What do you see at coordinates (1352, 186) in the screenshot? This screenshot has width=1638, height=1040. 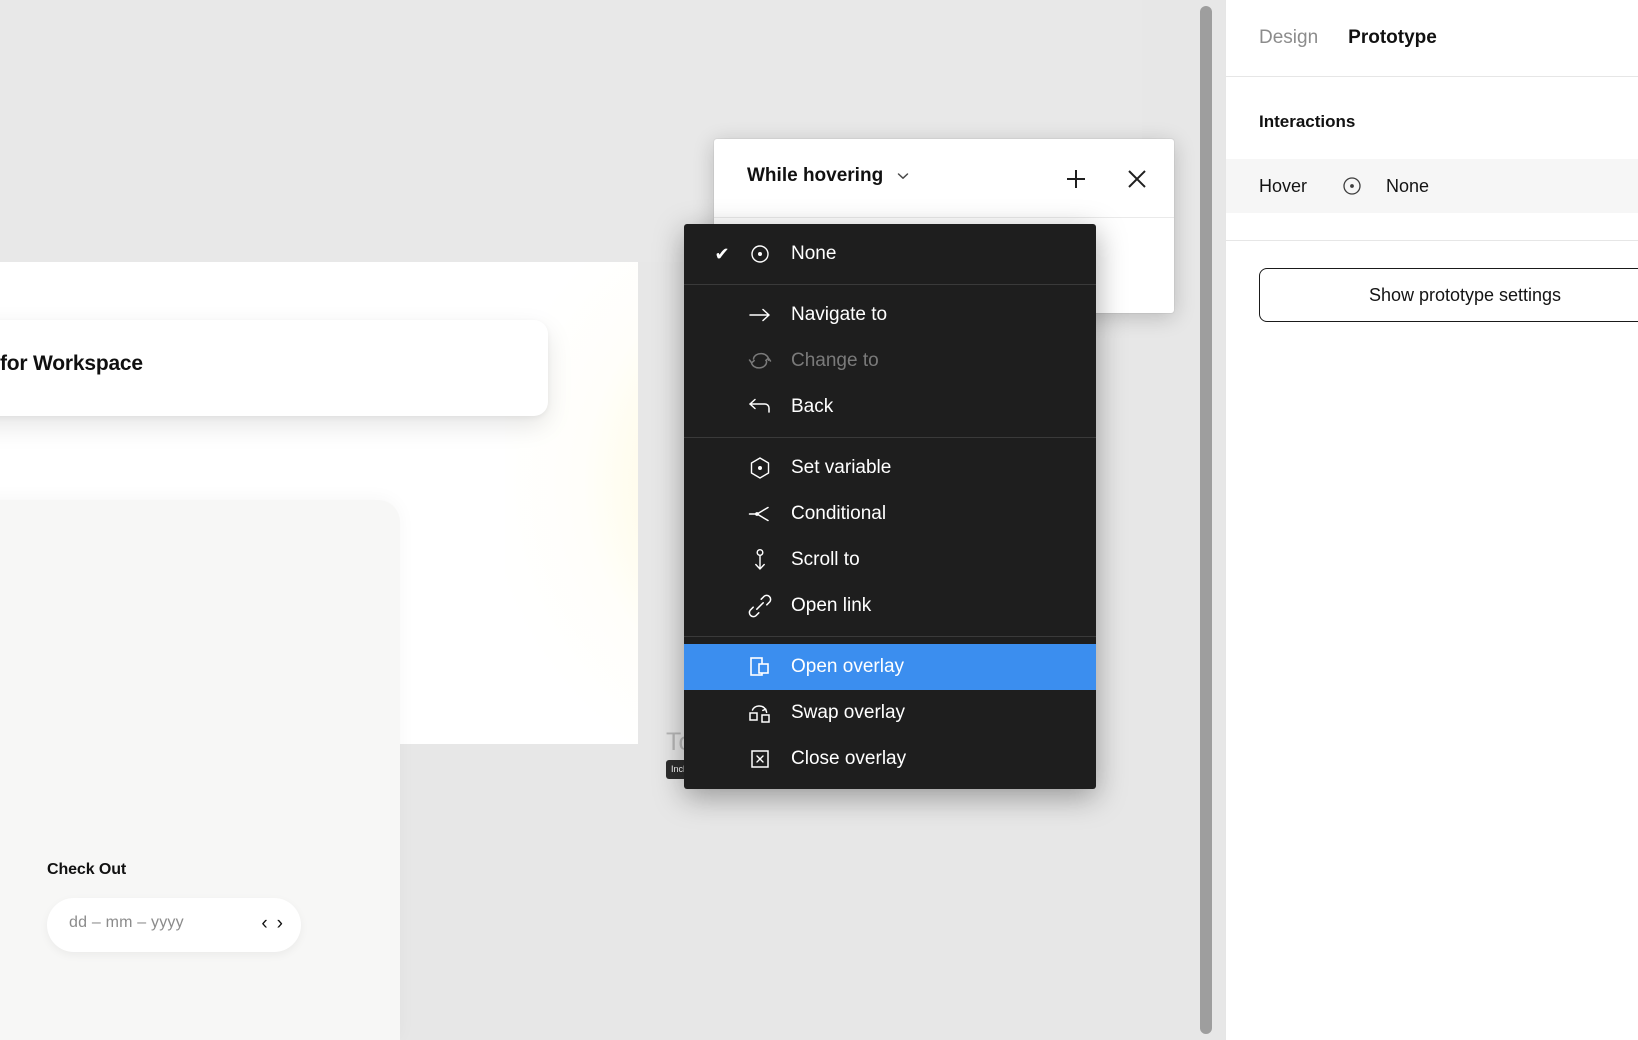 I see `none-action-icon` at bounding box center [1352, 186].